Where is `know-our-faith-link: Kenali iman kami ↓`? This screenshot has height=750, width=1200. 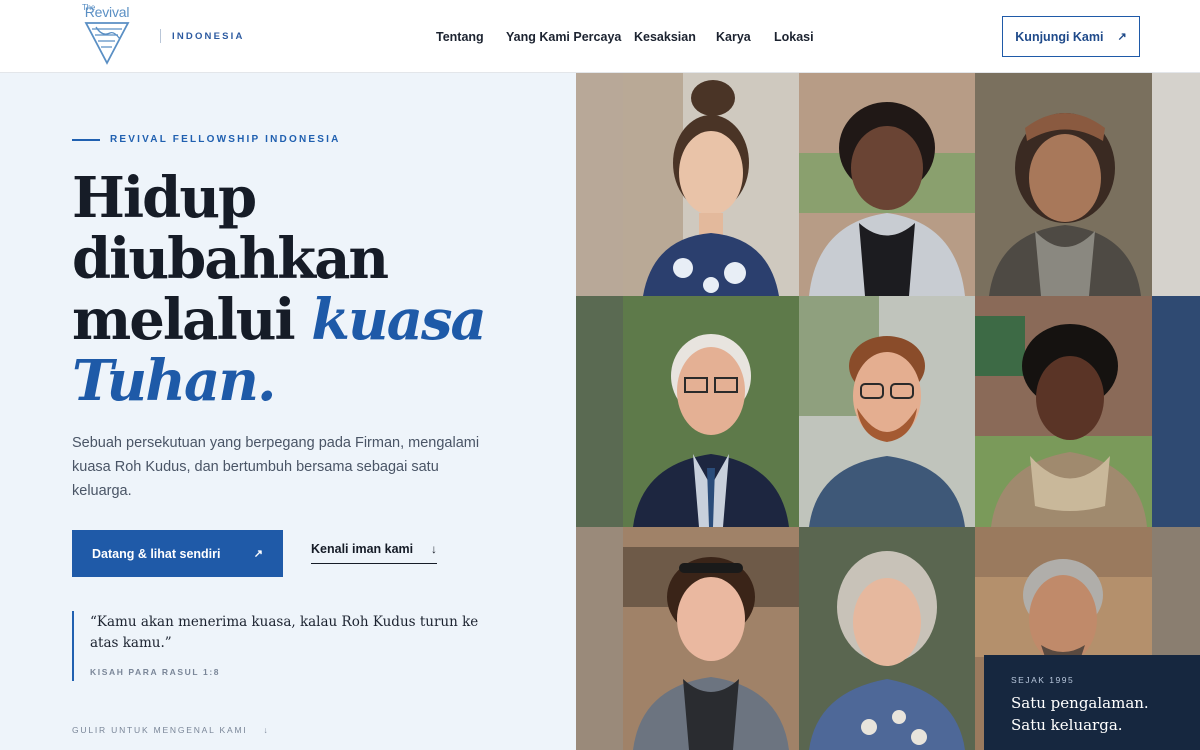 know-our-faith-link: Kenali iman kami ↓ is located at coordinates (374, 553).